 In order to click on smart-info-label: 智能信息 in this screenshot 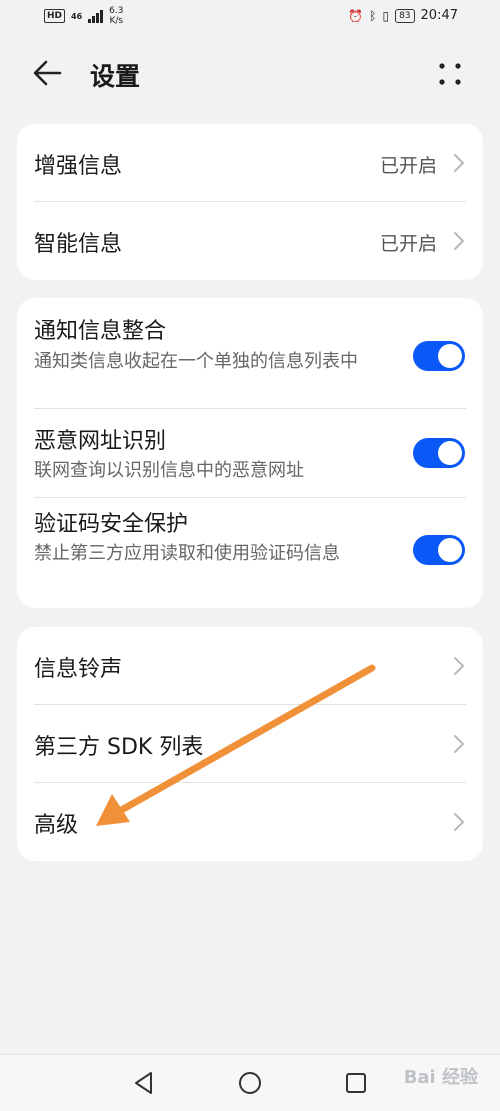, I will do `click(78, 244)`.